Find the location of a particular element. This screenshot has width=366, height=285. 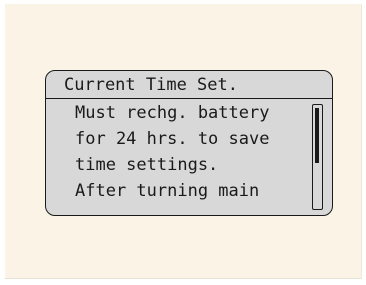

scrollbar is located at coordinates (317, 157).